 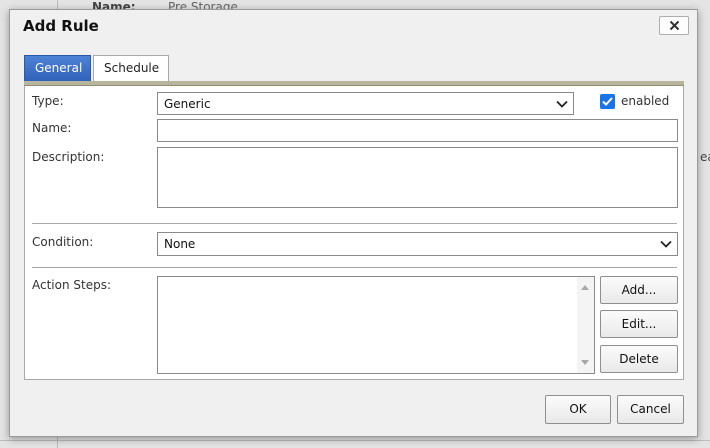 I want to click on close-button, so click(x=674, y=25).